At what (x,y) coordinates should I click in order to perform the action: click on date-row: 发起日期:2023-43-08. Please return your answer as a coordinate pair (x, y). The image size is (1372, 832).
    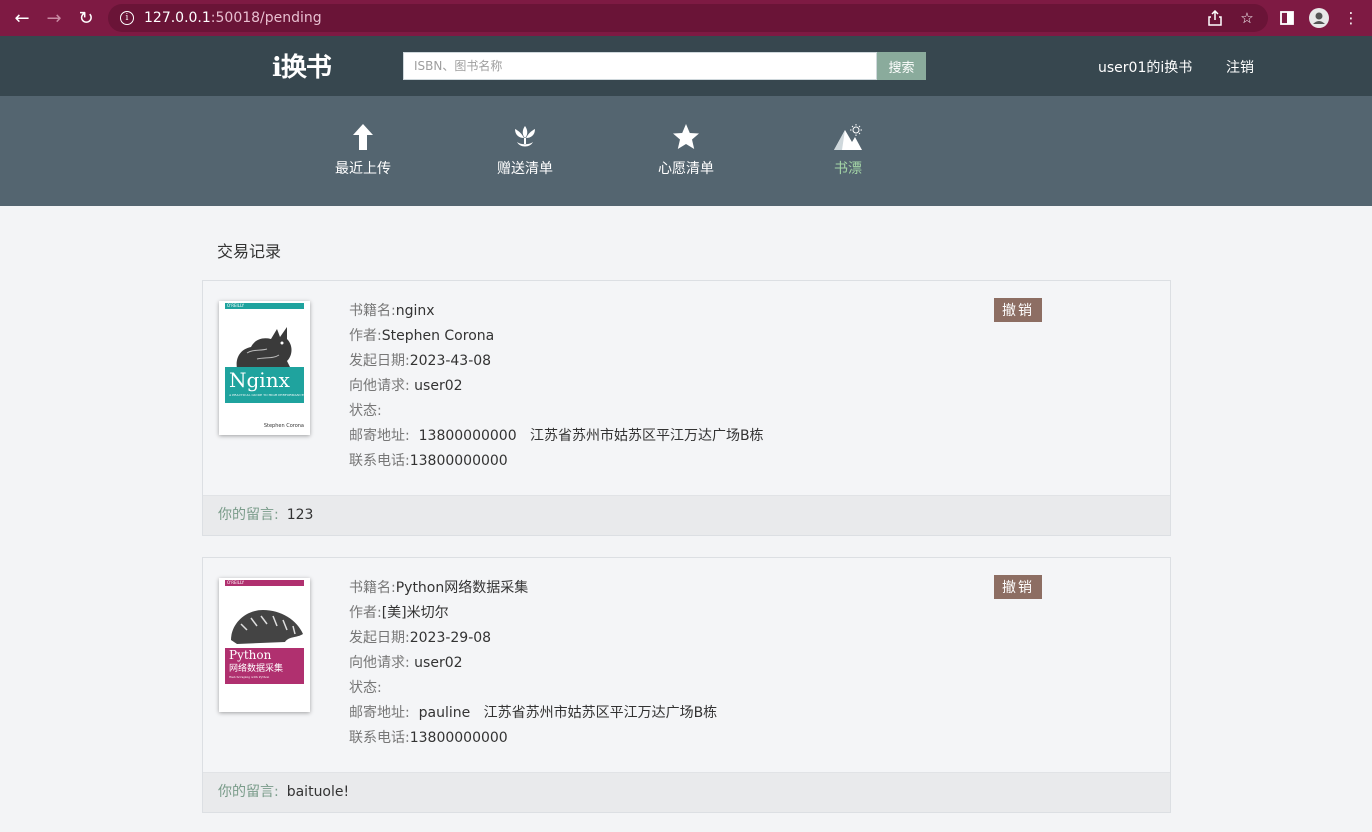
    Looking at the image, I should click on (420, 361).